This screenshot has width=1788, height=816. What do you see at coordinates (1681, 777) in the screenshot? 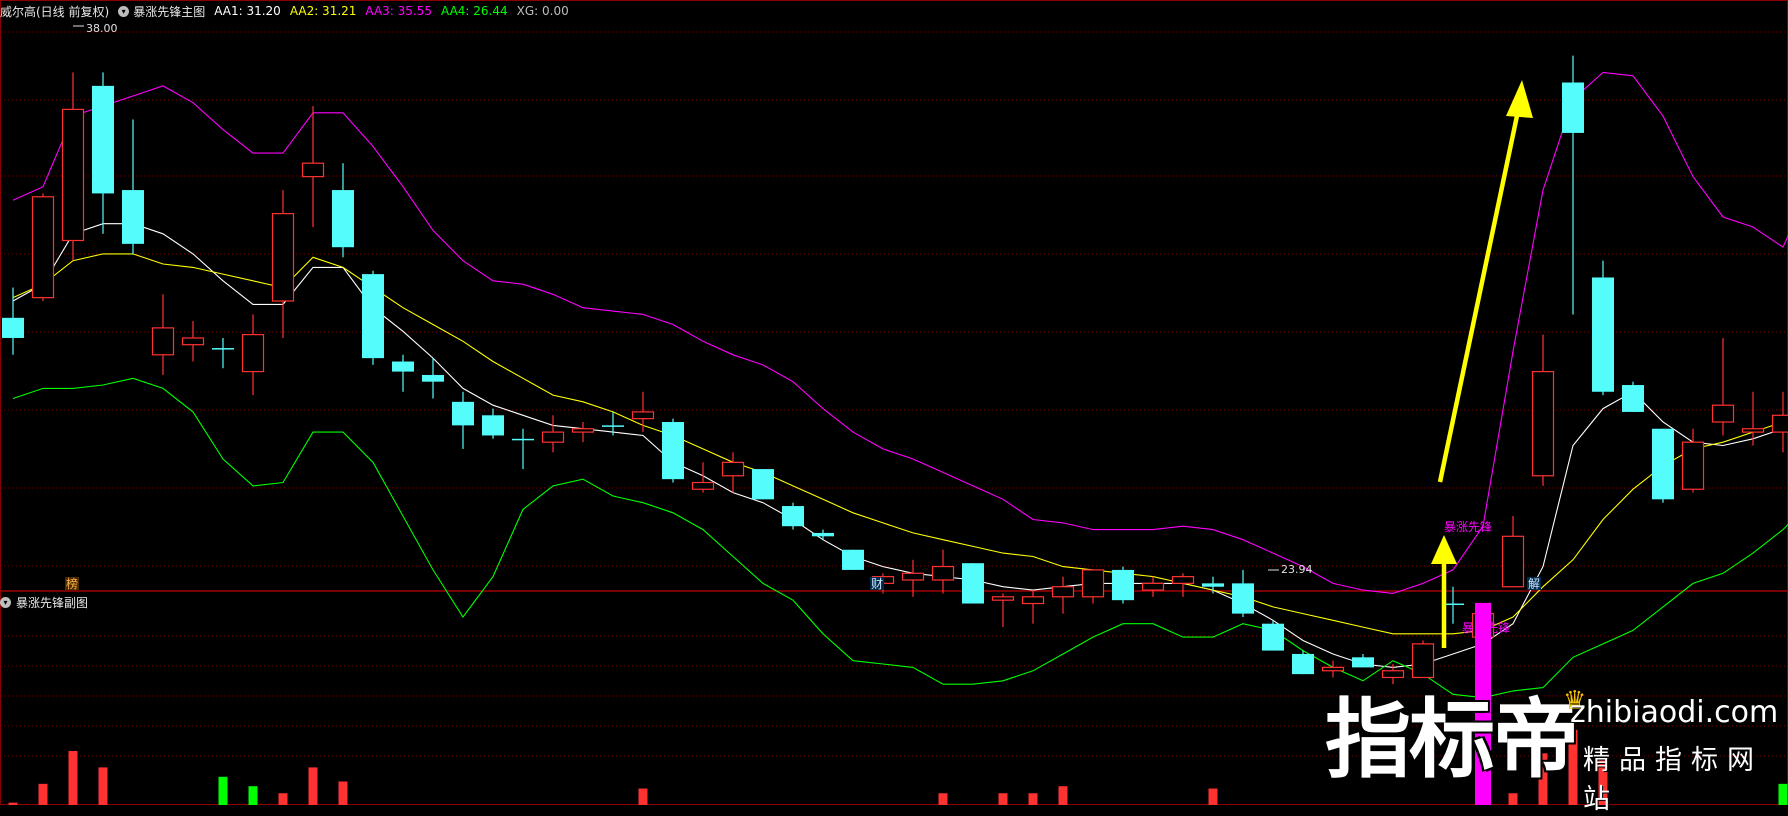
I see `watermark-tagline: 精品指标网站` at bounding box center [1681, 777].